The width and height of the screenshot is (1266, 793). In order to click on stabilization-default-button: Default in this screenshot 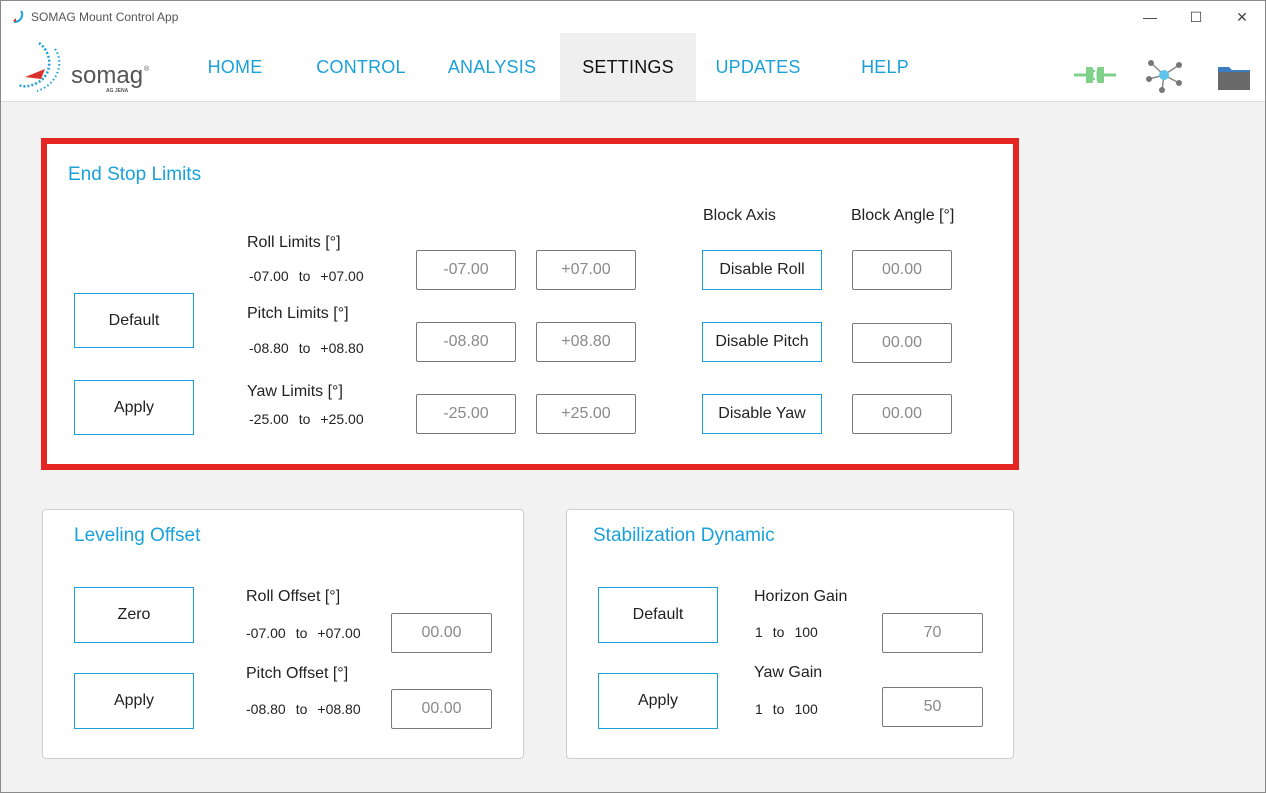, I will do `click(658, 615)`.